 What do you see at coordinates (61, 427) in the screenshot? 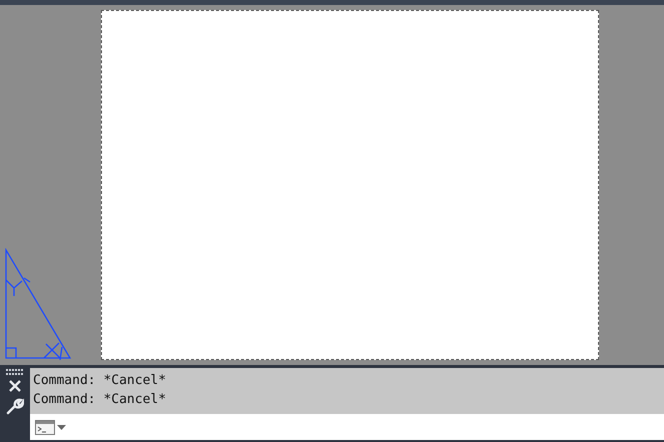
I see `caret-icon` at bounding box center [61, 427].